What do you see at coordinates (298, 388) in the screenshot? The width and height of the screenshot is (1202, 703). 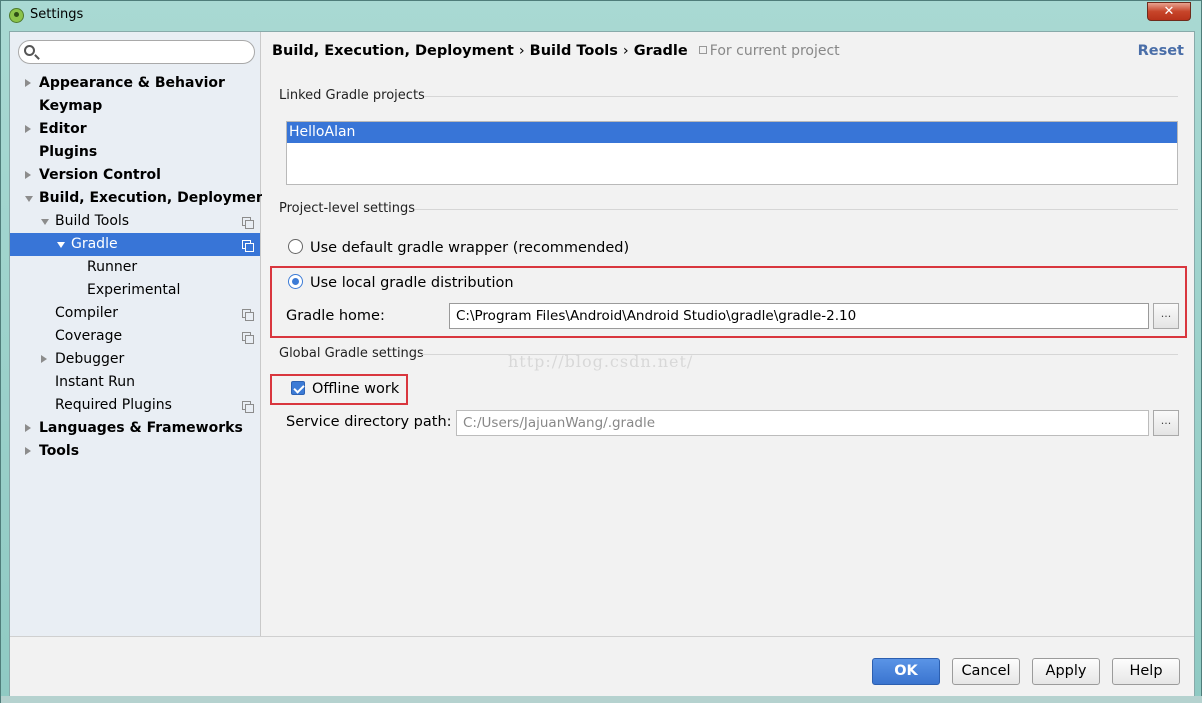 I see `offline-work-checkbox` at bounding box center [298, 388].